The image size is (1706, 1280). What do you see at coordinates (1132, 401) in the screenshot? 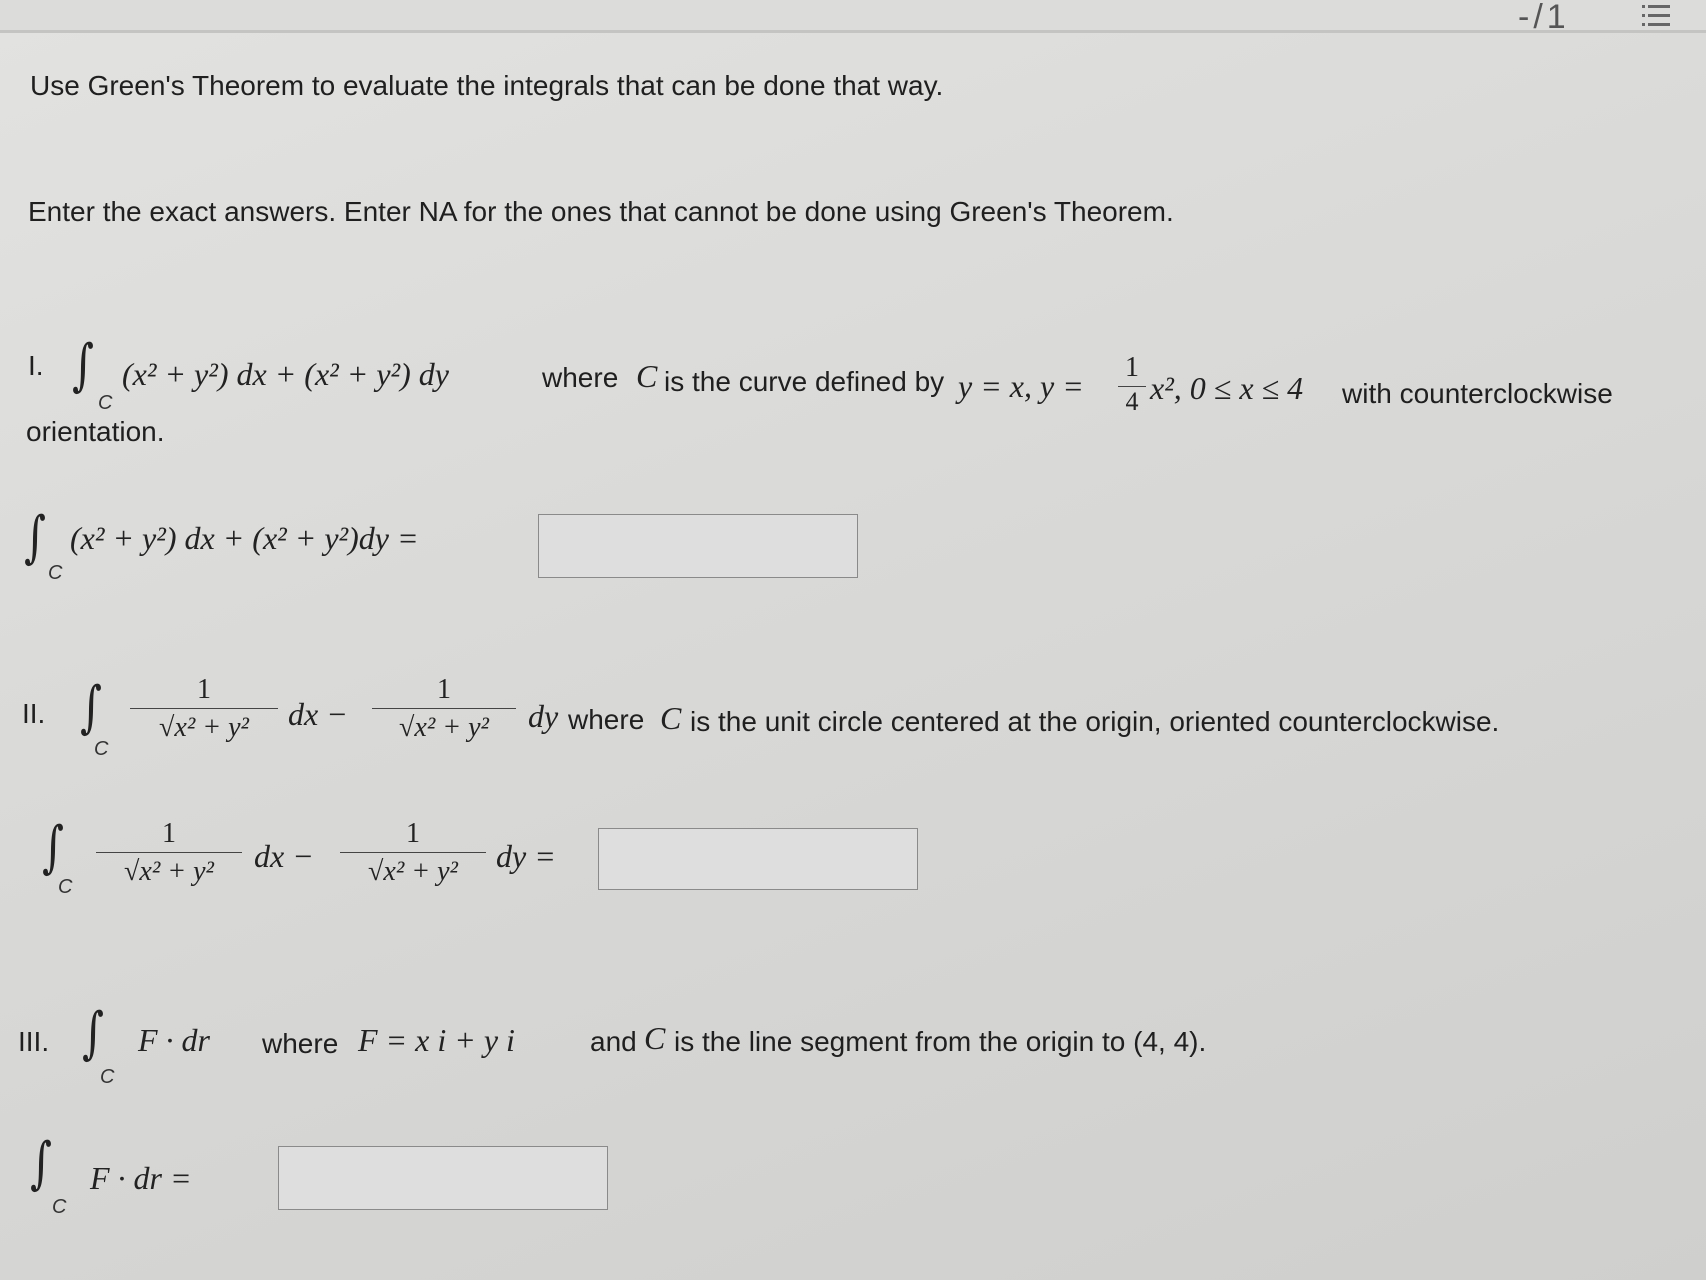
I see `fraction-denominator: 4` at bounding box center [1132, 401].